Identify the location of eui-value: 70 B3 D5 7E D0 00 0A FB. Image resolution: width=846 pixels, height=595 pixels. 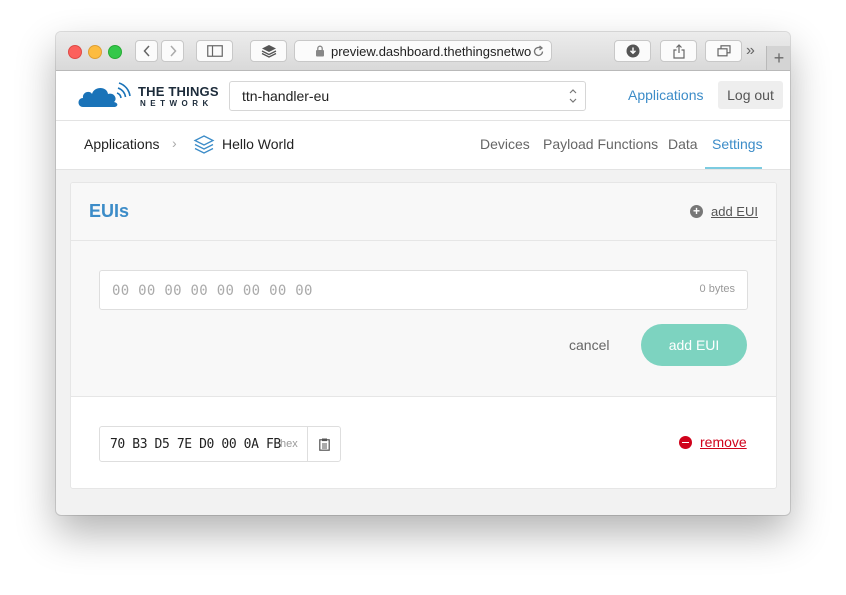
(195, 444).